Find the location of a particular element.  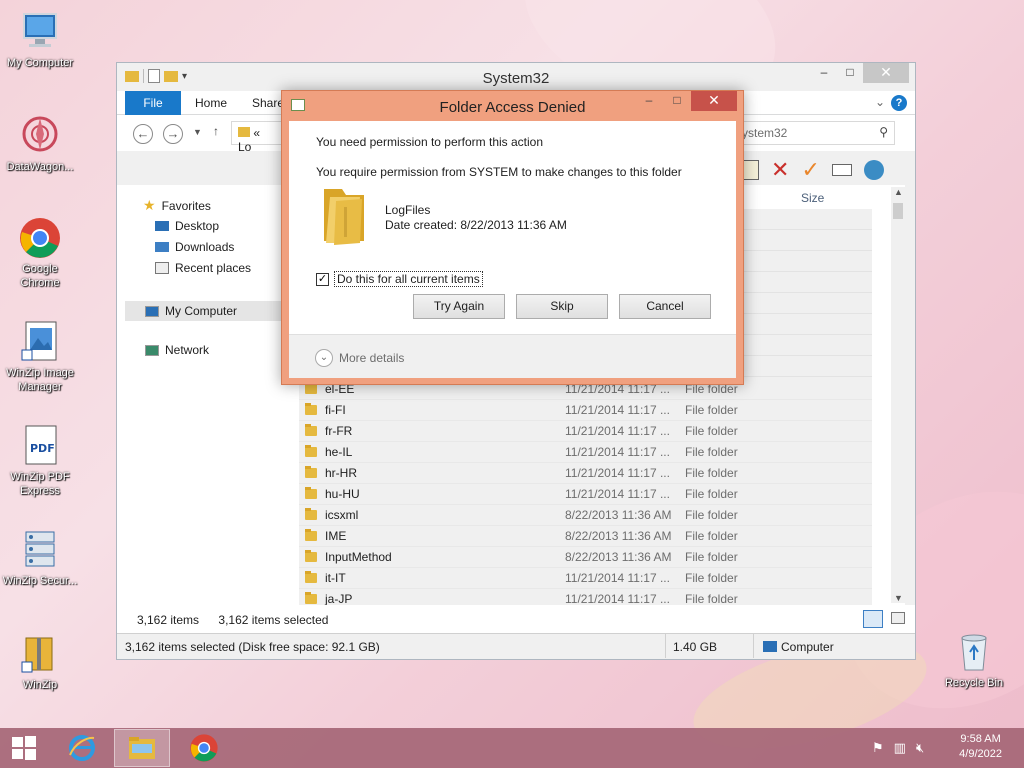

up-button: ↑ is located at coordinates (216, 131).